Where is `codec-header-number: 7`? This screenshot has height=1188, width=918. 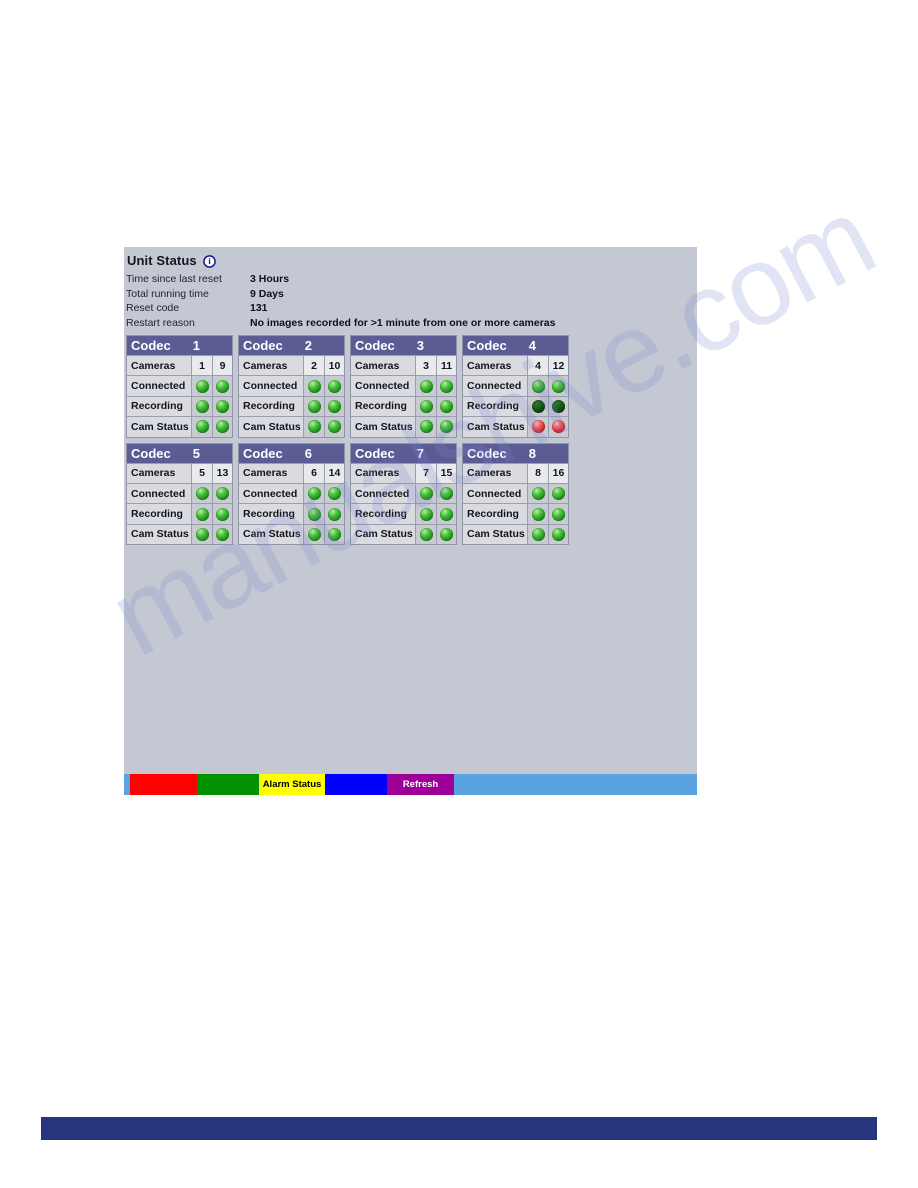
codec-header-number: 7 is located at coordinates (420, 453).